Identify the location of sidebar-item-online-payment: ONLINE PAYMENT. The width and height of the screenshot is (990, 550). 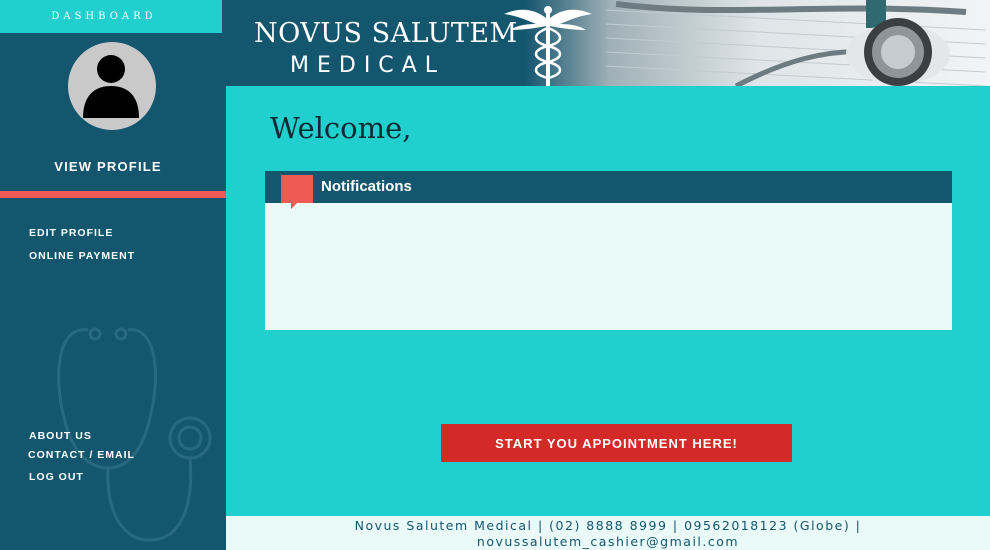
(82, 256).